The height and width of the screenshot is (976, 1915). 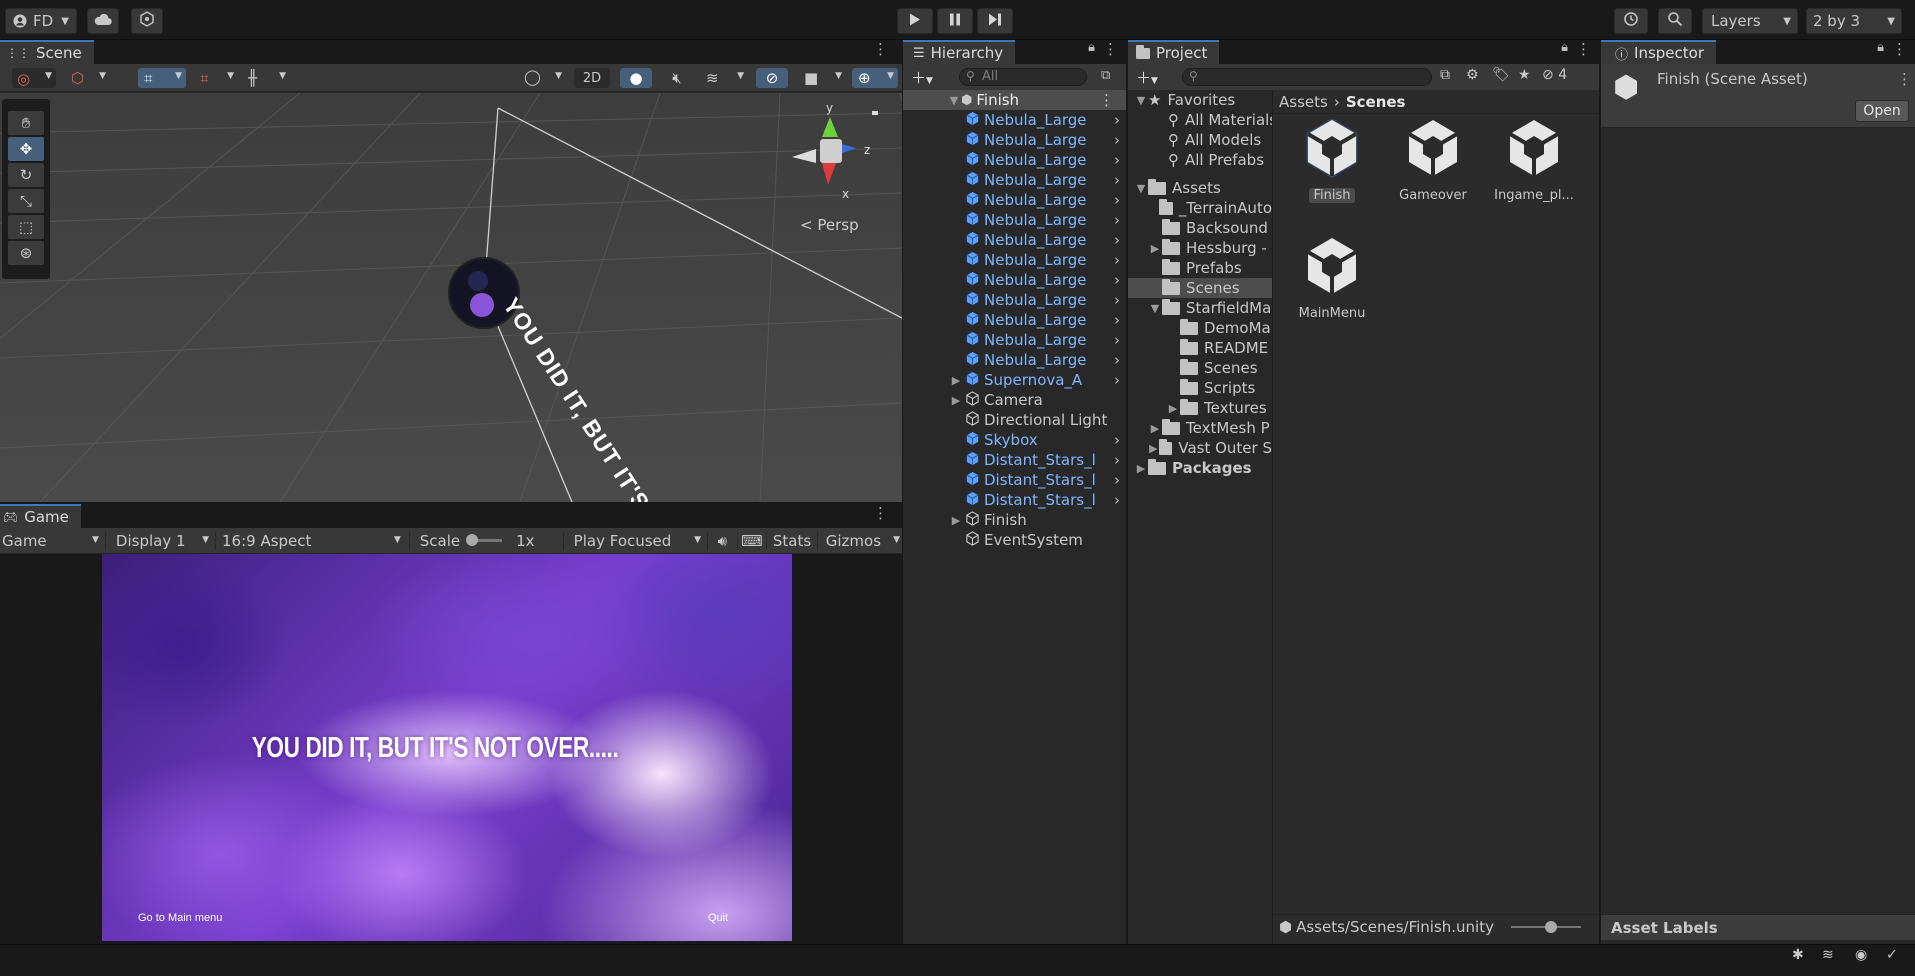 What do you see at coordinates (1014, 440) in the screenshot?
I see `hierarchy-item: Skybox ›` at bounding box center [1014, 440].